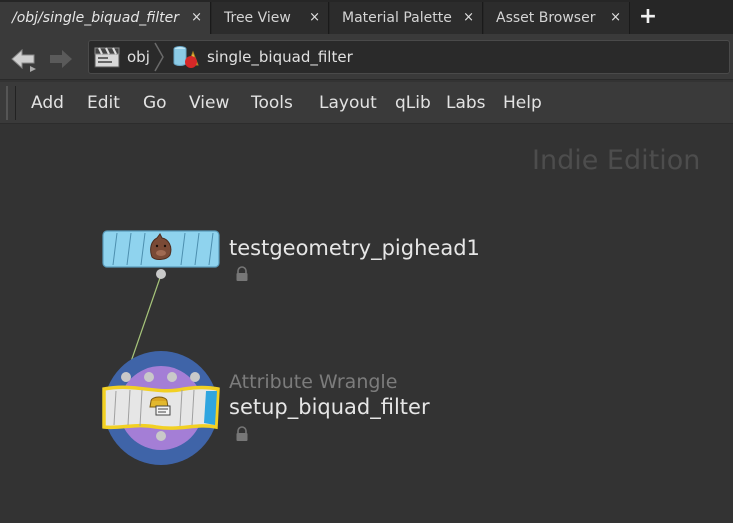  I want to click on arrow-right-icon, so click(61, 59).